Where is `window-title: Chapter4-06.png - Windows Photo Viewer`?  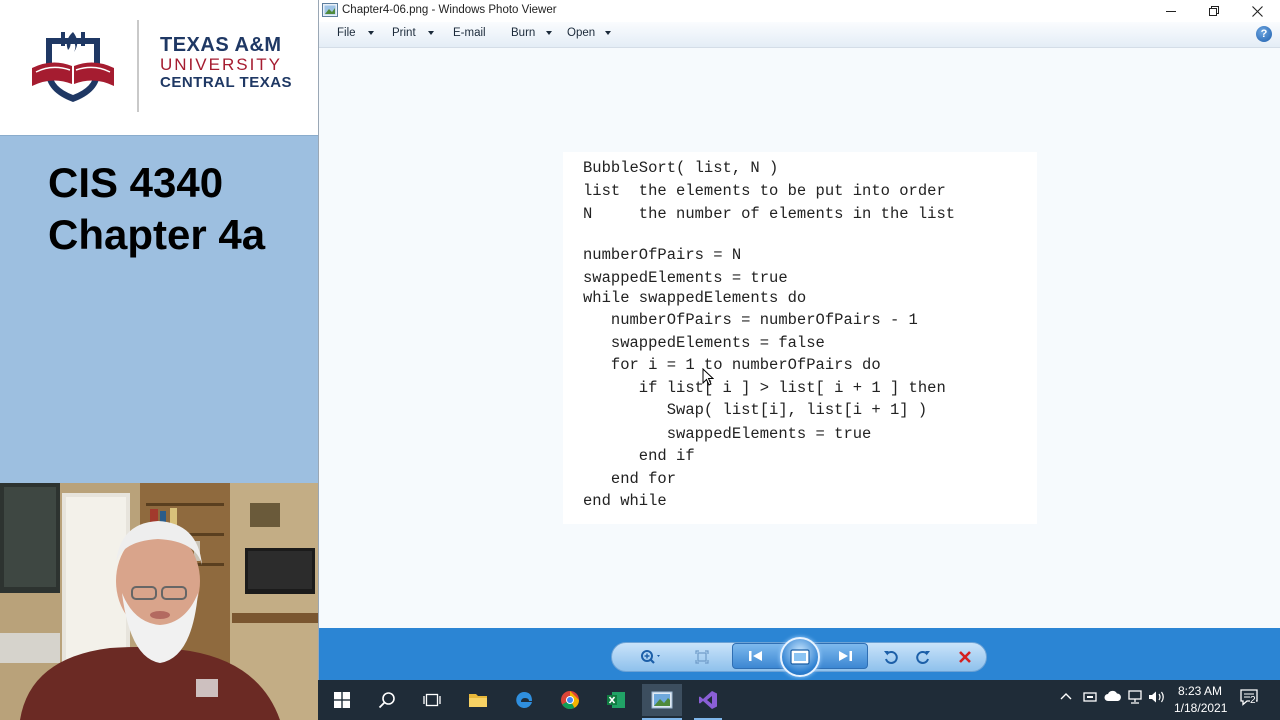 window-title: Chapter4-06.png - Windows Photo Viewer is located at coordinates (449, 10).